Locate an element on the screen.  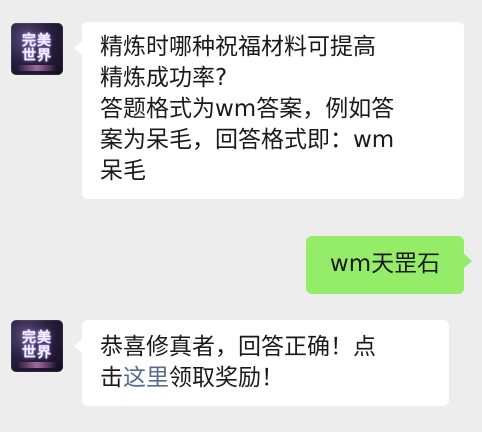
user-answer-text: wm天罡石 is located at coordinates (385, 264).